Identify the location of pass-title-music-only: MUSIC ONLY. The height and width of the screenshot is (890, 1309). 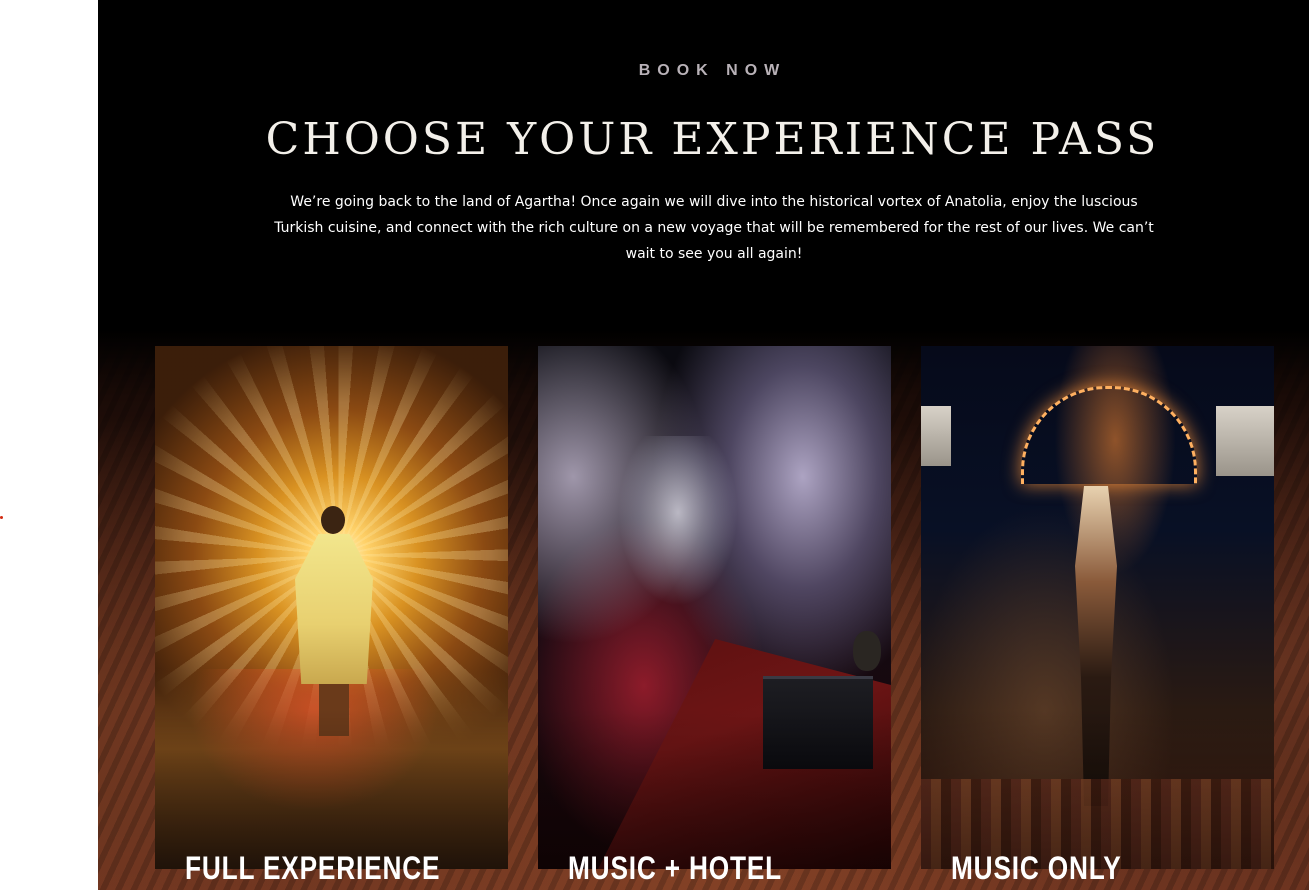
(1036, 868).